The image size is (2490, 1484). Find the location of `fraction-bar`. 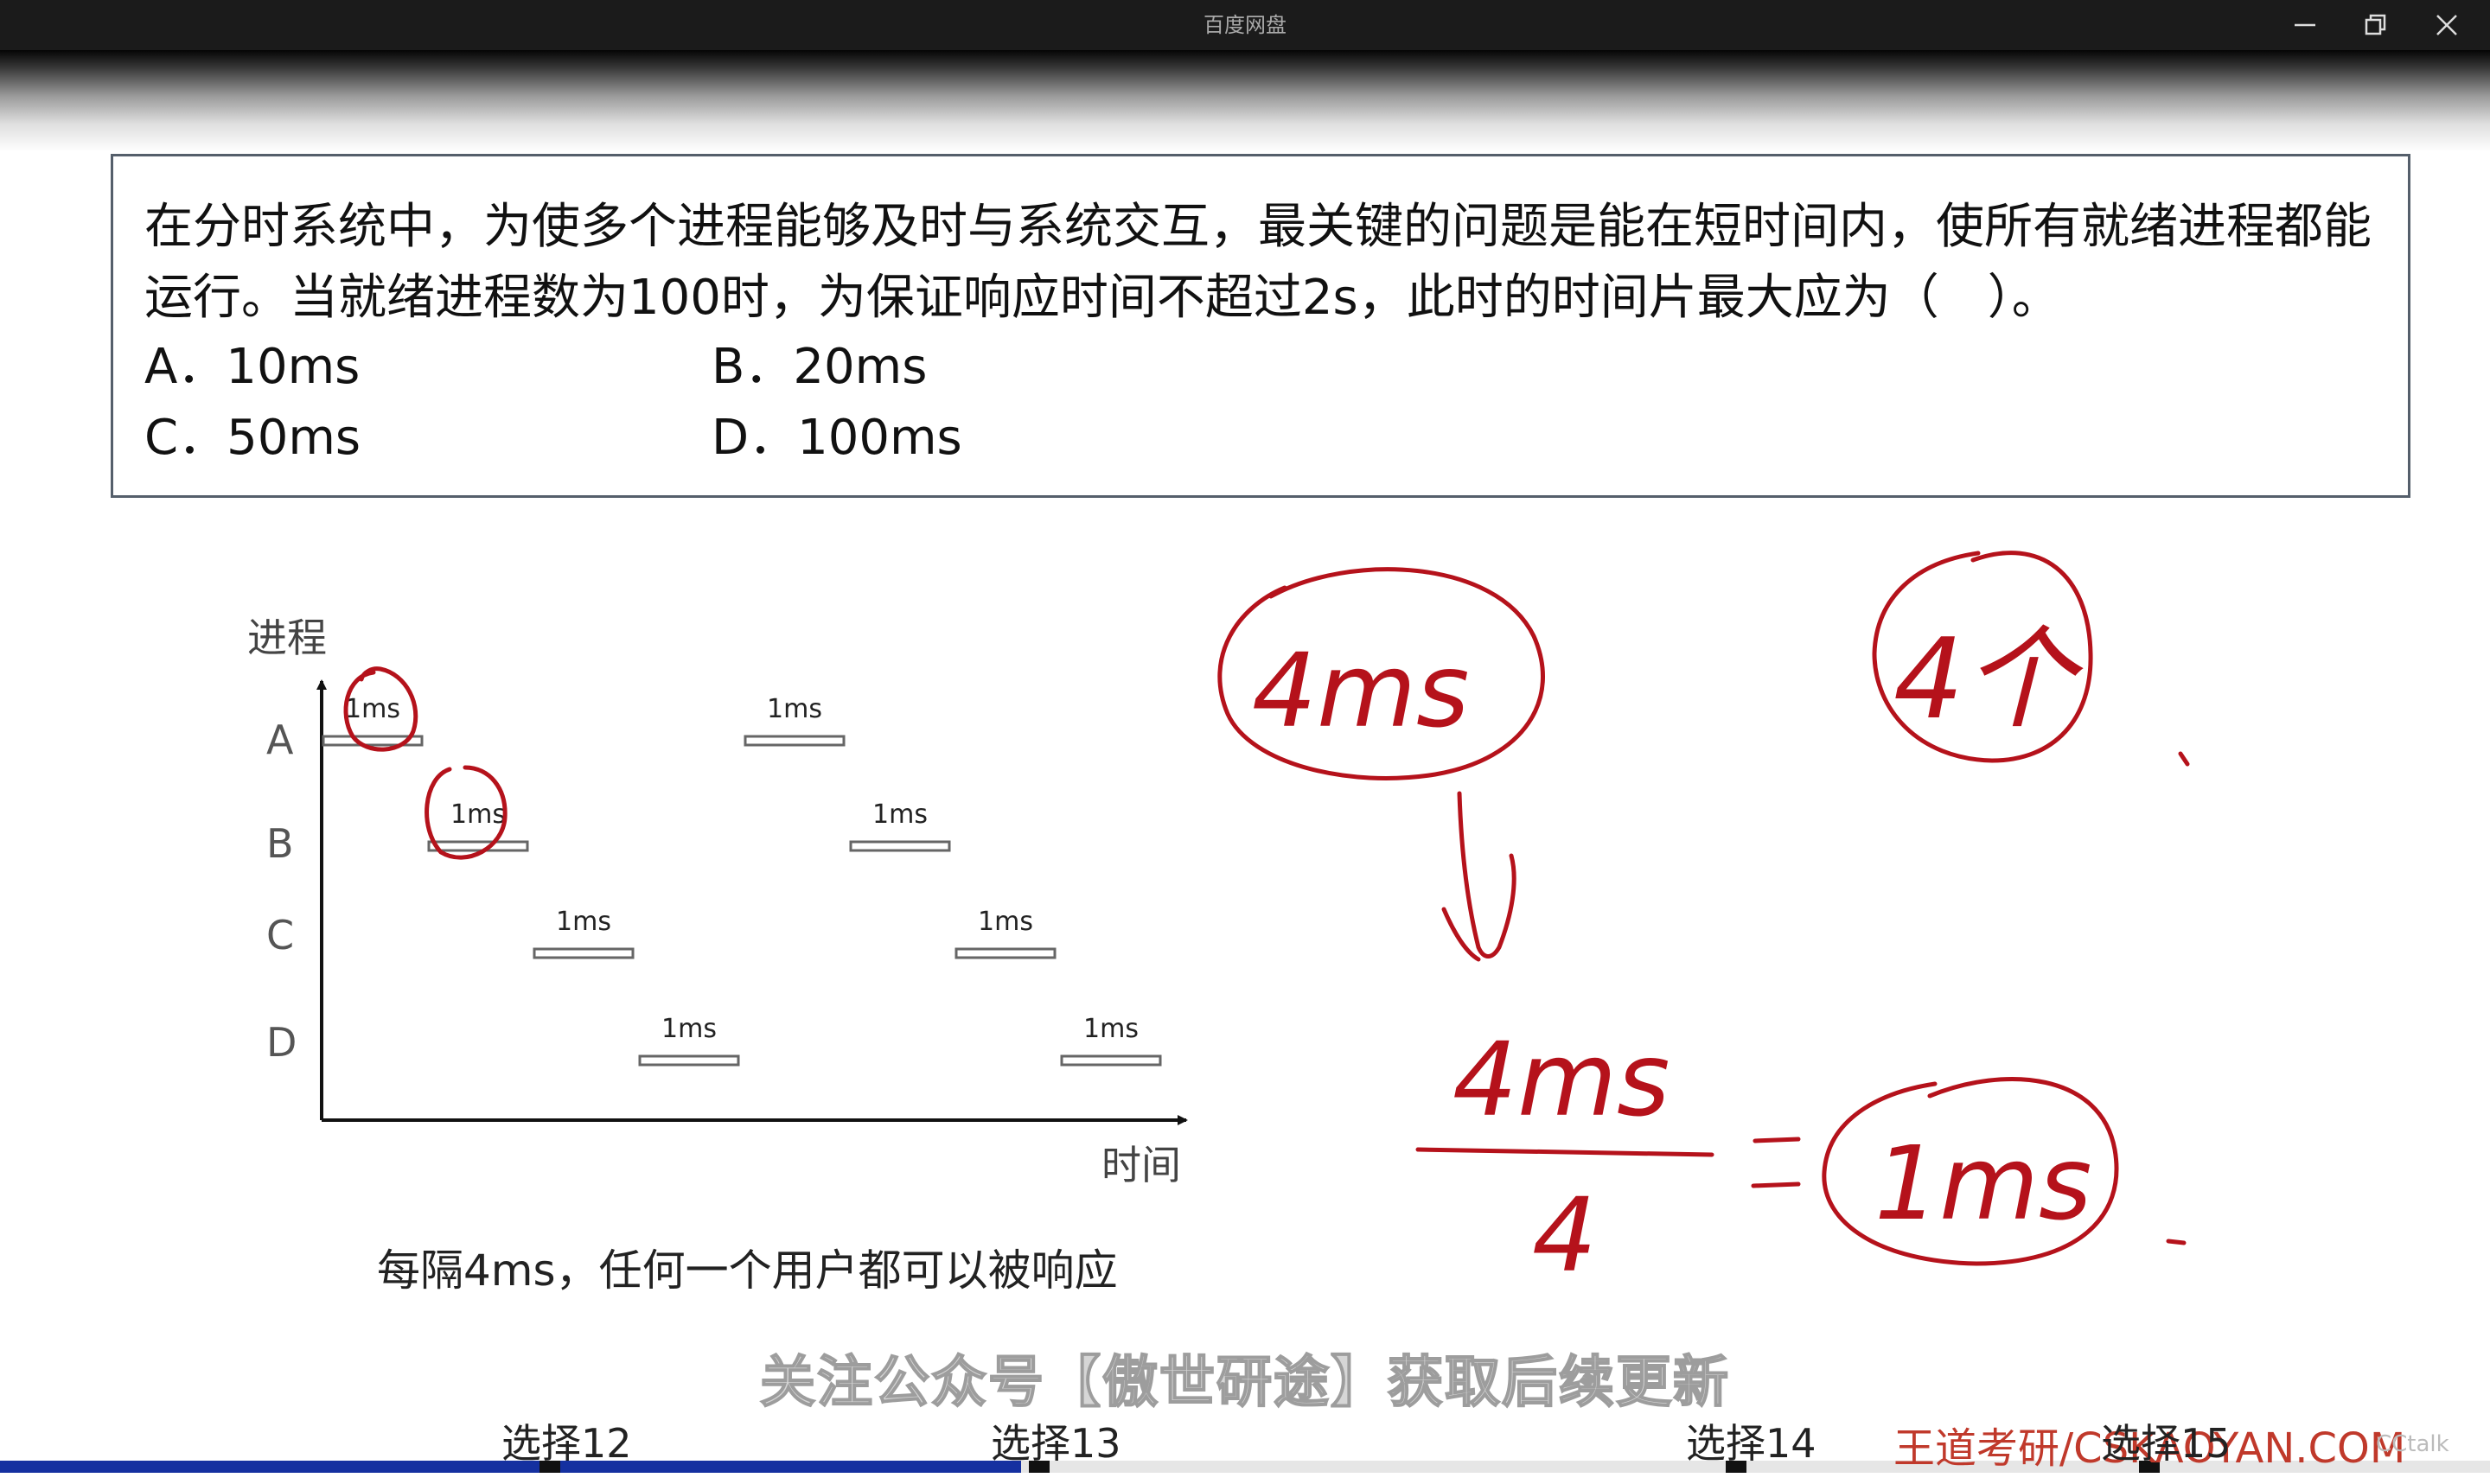

fraction-bar is located at coordinates (1564, 1152).